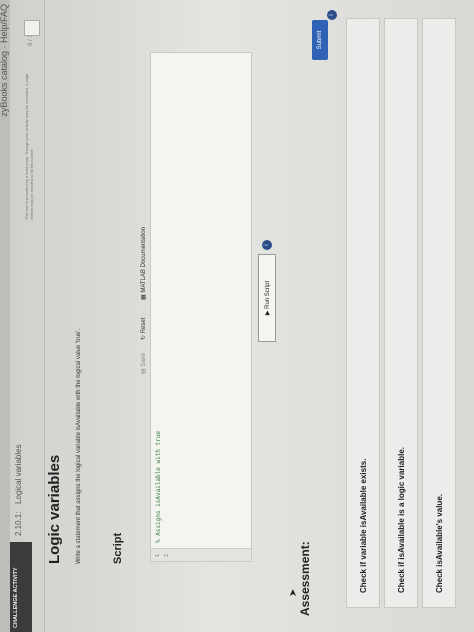 The width and height of the screenshot is (474, 632). What do you see at coordinates (158, 555) in the screenshot?
I see `line-number-1: 1` at bounding box center [158, 555].